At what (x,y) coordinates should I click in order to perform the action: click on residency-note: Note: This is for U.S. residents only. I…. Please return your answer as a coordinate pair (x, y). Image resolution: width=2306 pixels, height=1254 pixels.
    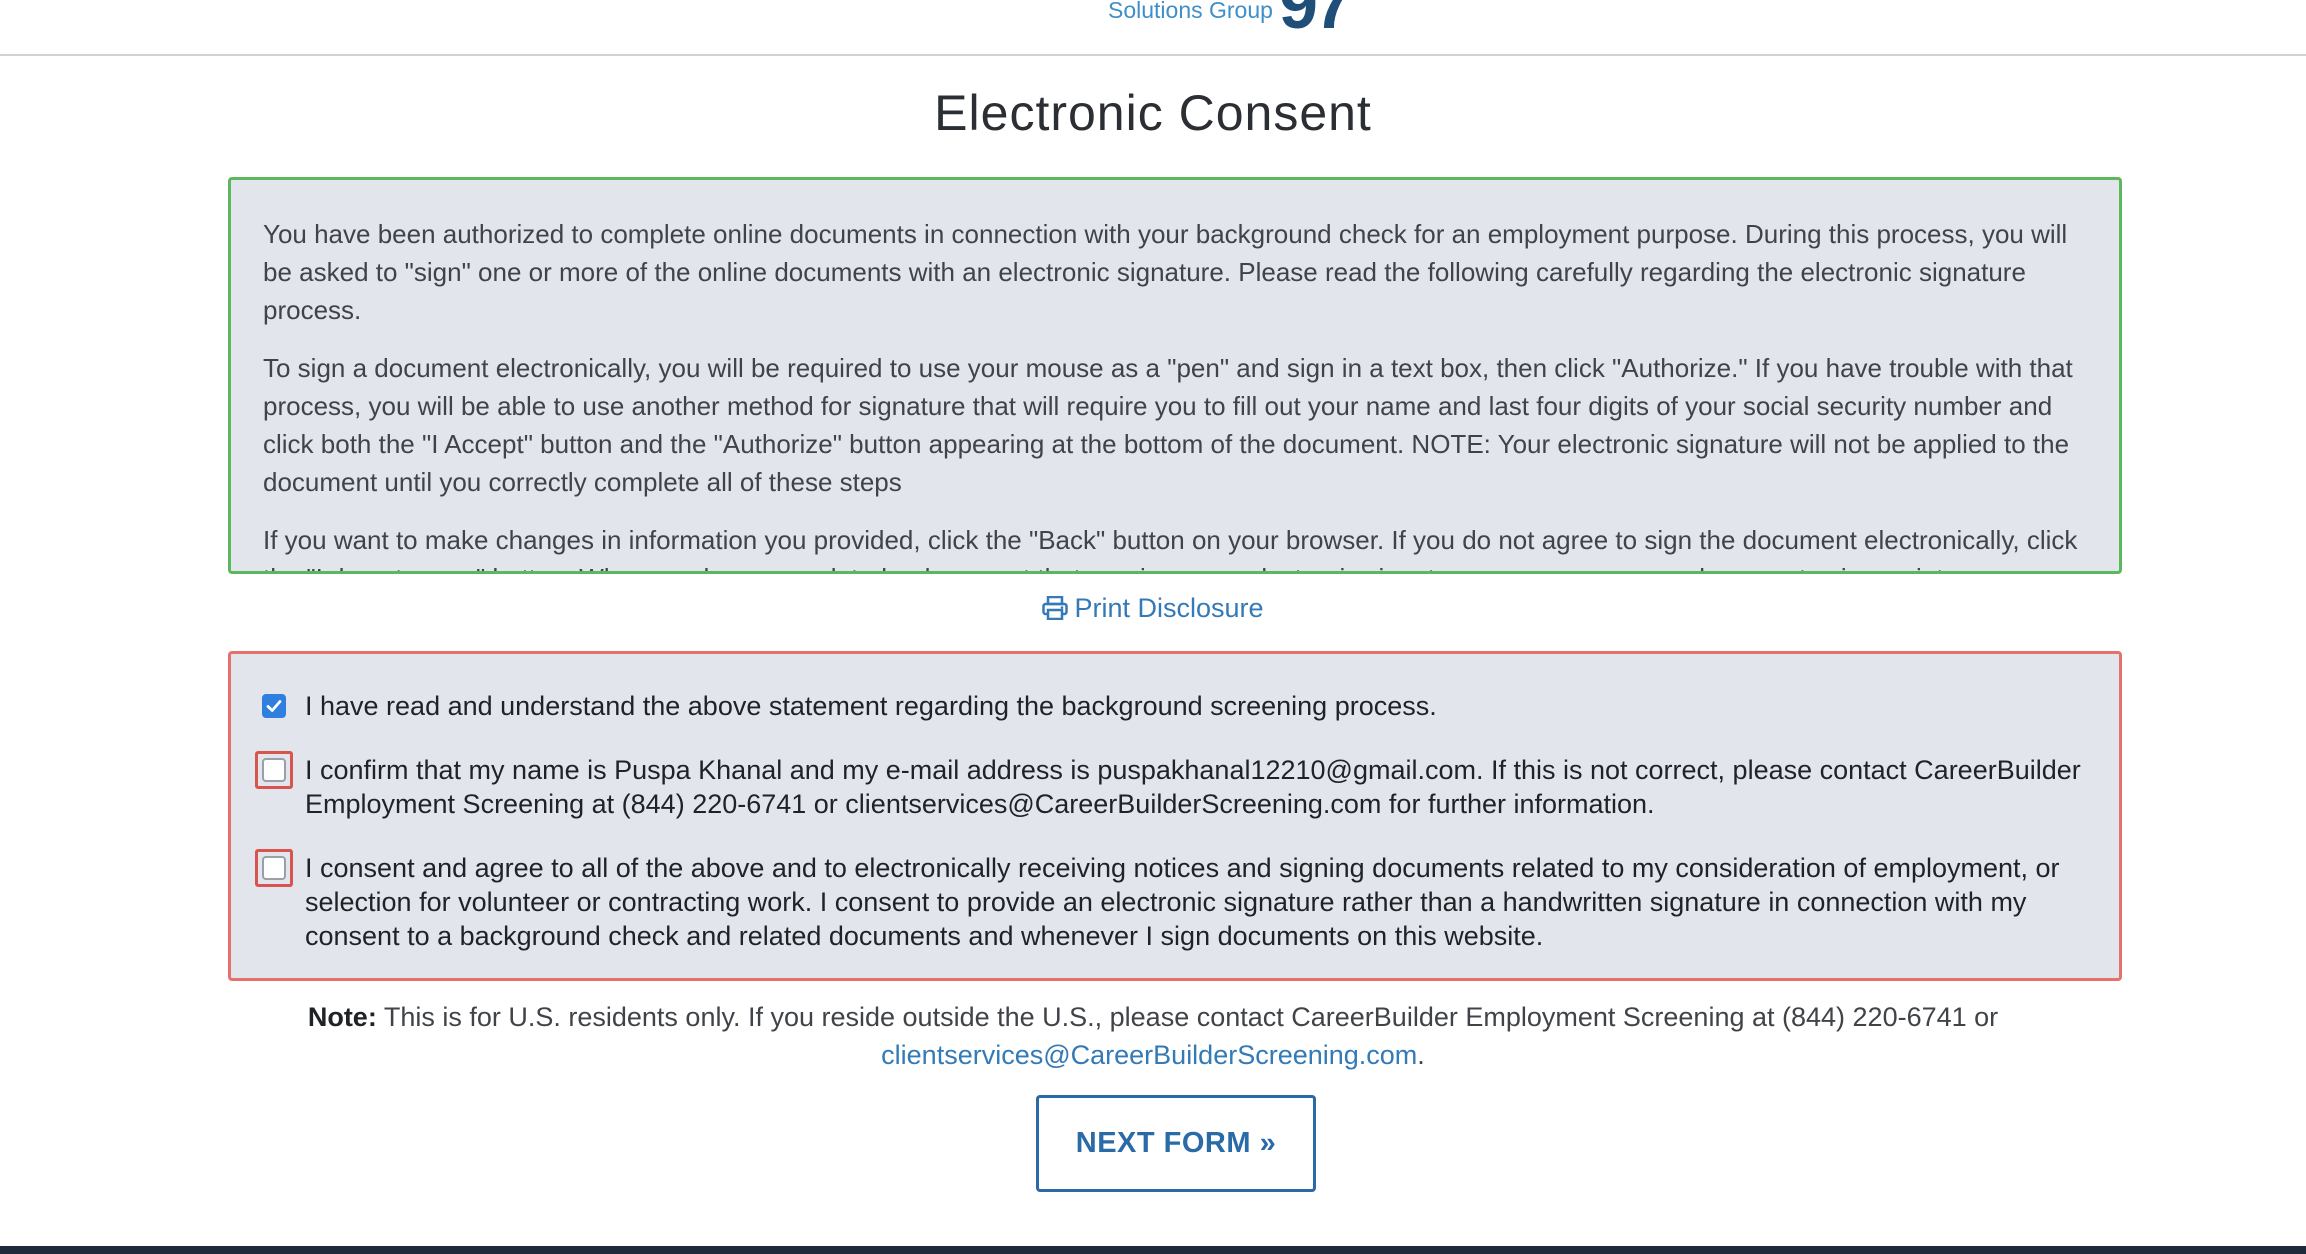
    Looking at the image, I should click on (1153, 1036).